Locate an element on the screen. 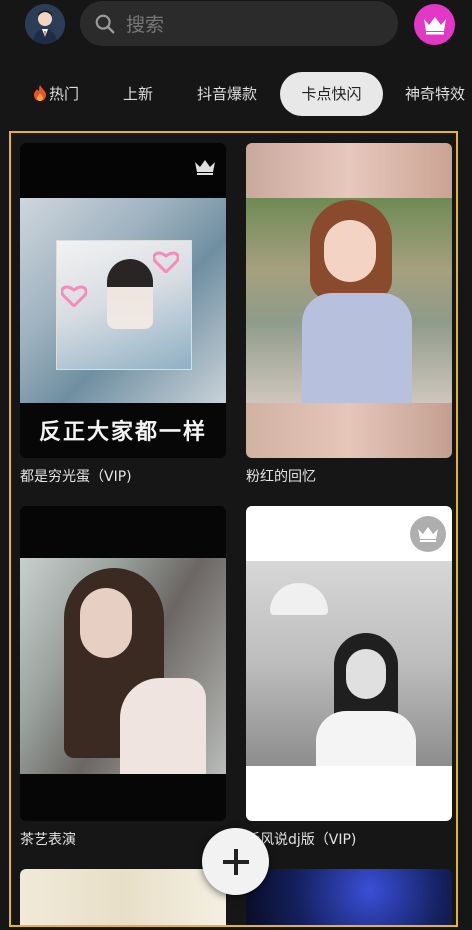 This screenshot has height=930, width=472. template-thumbnail: 反正大家都一样 is located at coordinates (123, 300).